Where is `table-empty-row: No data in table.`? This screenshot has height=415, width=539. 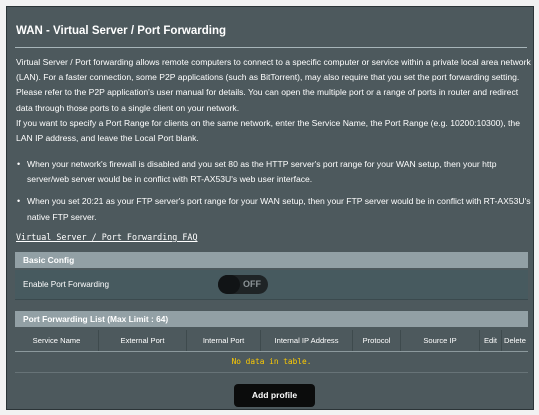
table-empty-row: No data in table. is located at coordinates (271, 362).